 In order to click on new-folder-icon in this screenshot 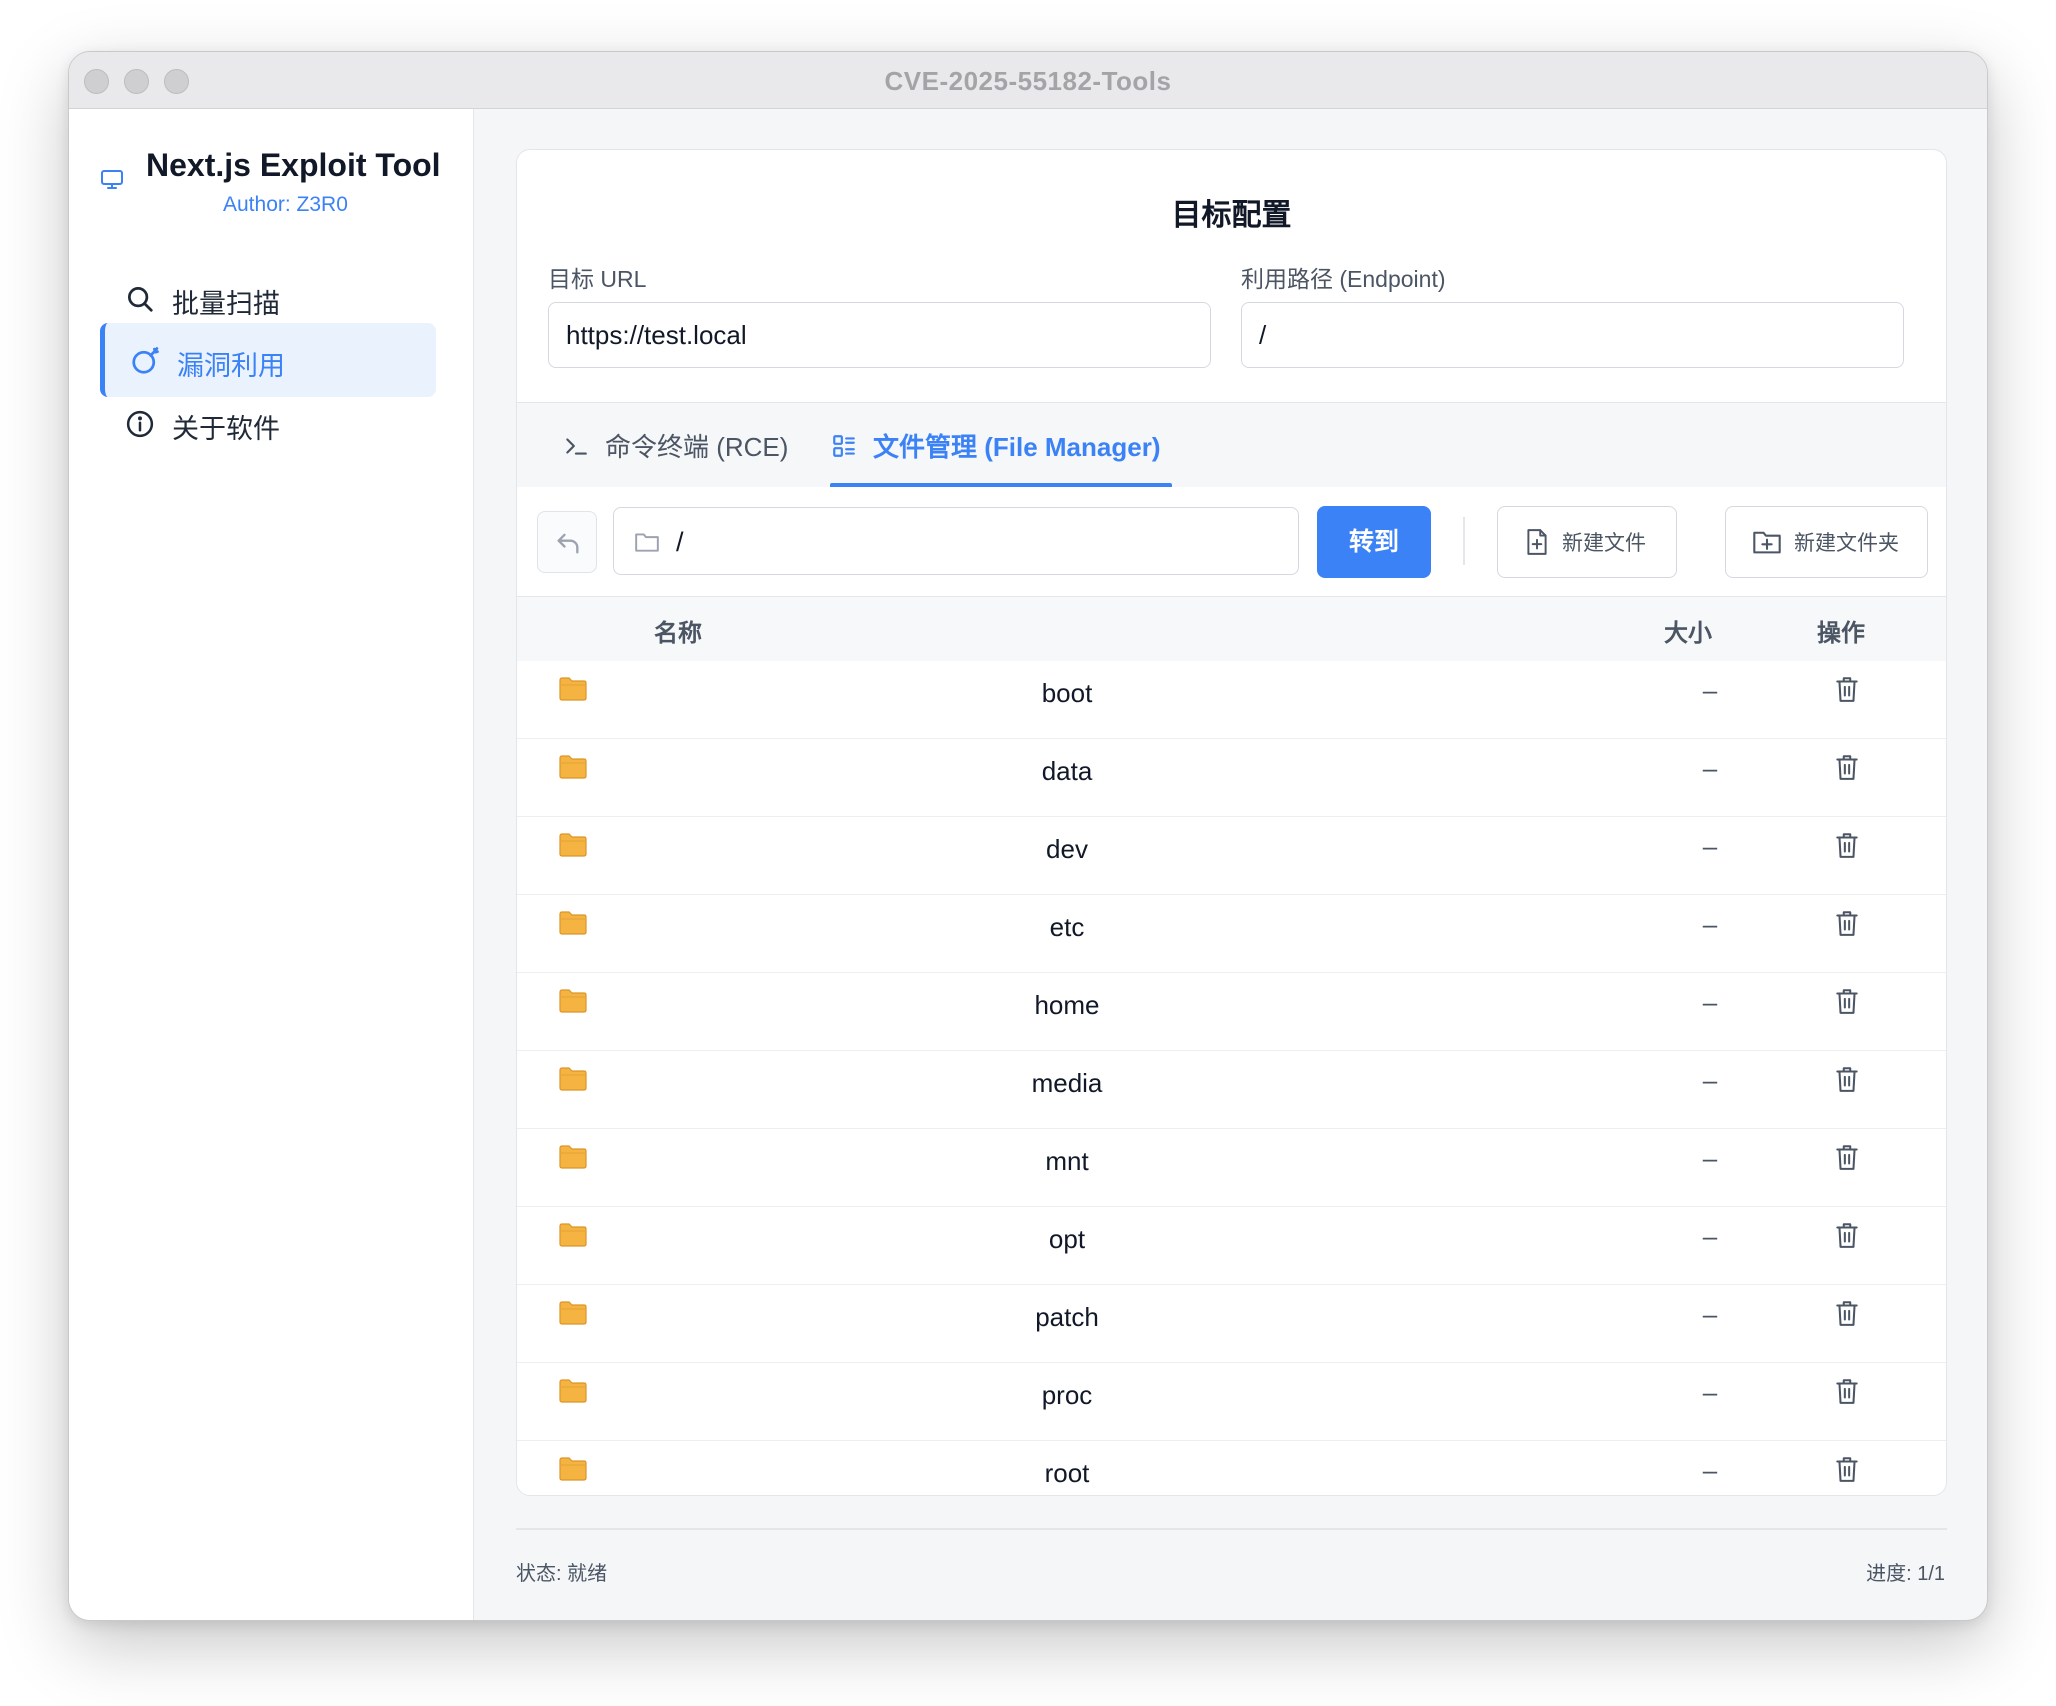, I will do `click(1767, 542)`.